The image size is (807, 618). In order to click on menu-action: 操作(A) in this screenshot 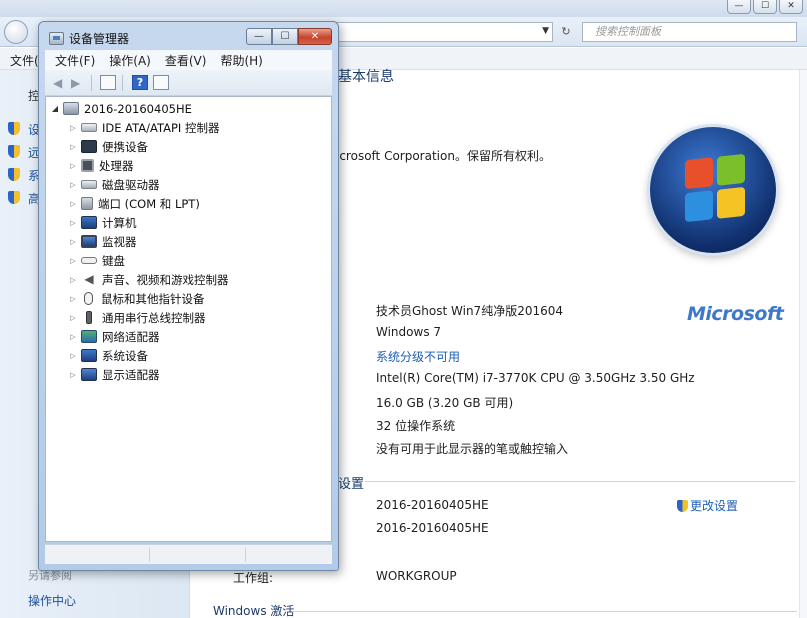, I will do `click(130, 60)`.